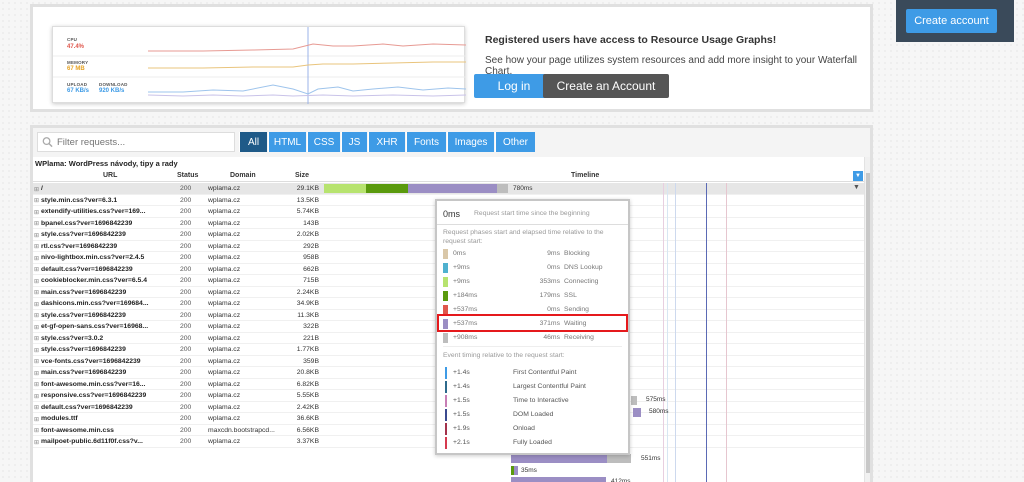 This screenshot has height=482, width=1024. What do you see at coordinates (535, 338) in the screenshot?
I see `phase-row: +908ms 46ms Receiving` at bounding box center [535, 338].